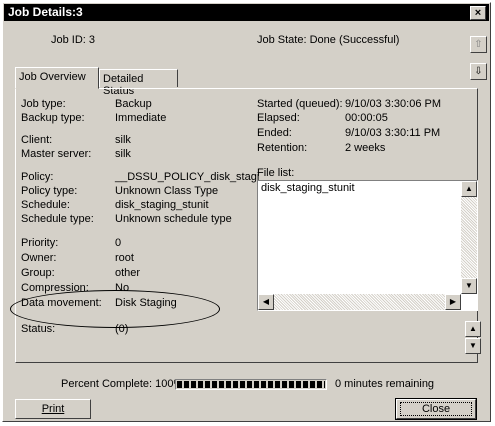 Image resolution: width=495 pixels, height=426 pixels. What do you see at coordinates (124, 258) in the screenshot?
I see `owner-value: root` at bounding box center [124, 258].